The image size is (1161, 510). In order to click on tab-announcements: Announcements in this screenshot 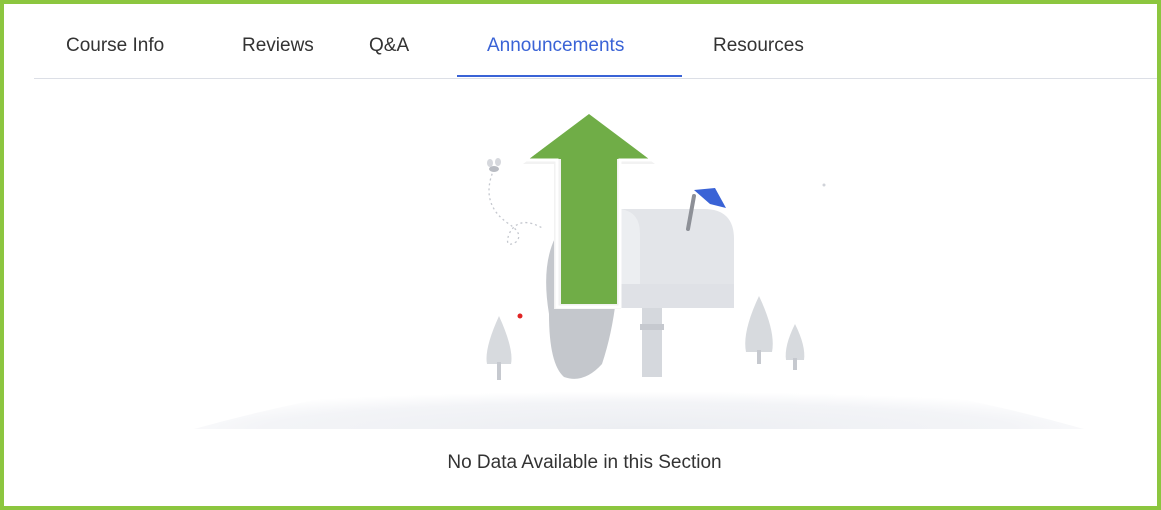, I will do `click(555, 41)`.